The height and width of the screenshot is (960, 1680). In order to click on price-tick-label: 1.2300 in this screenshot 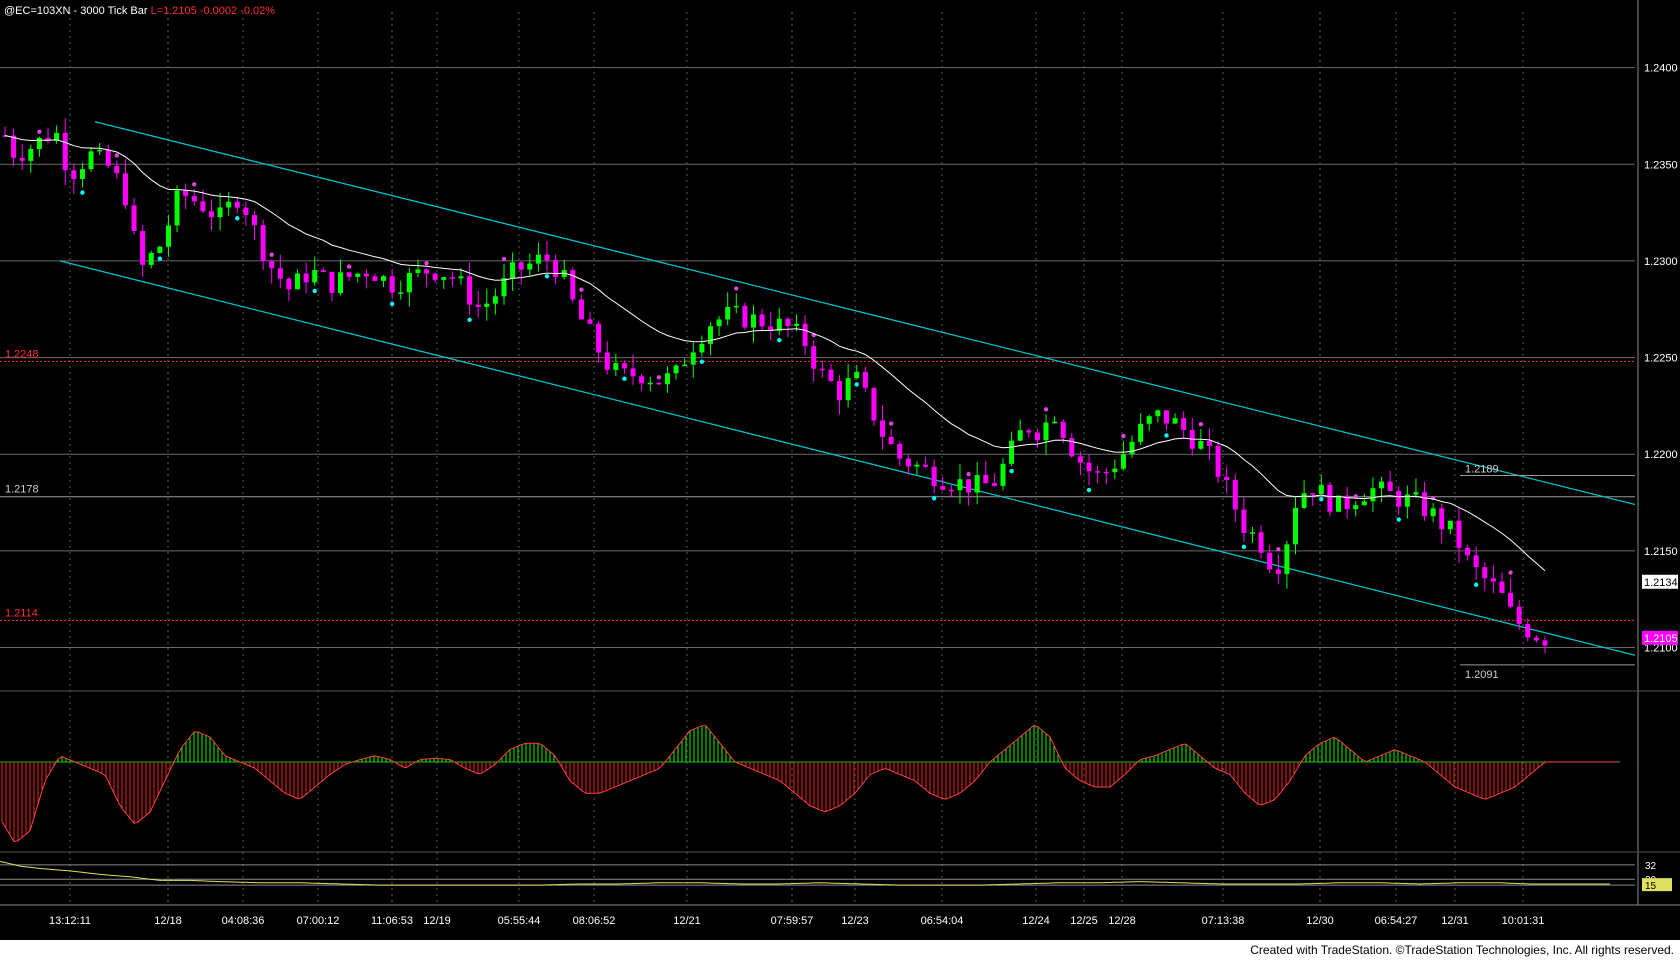, I will do `click(1661, 262)`.